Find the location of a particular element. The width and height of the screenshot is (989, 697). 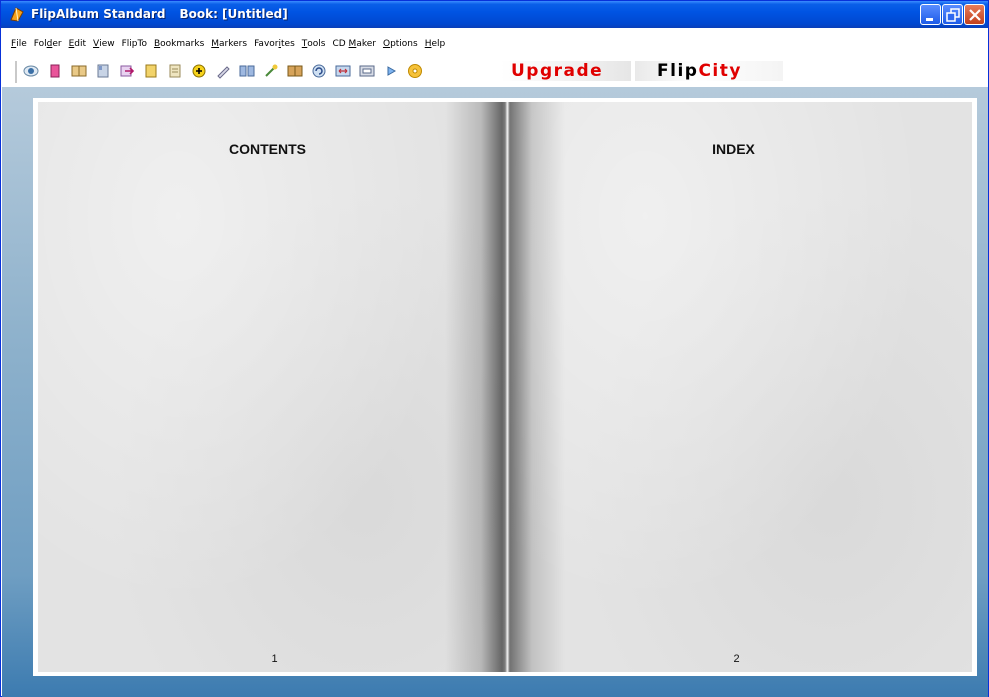

book-icon is located at coordinates (103, 71).